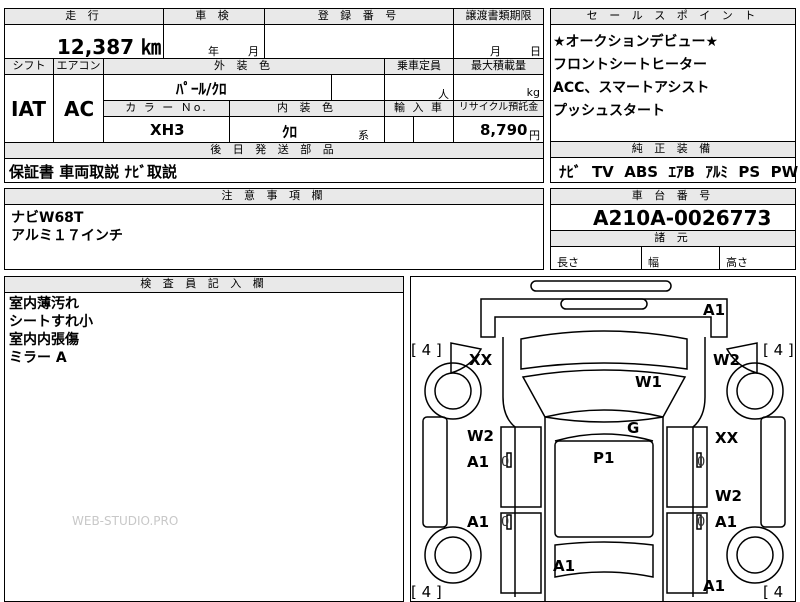 This screenshot has width=800, height=602. Describe the element at coordinates (673, 196) in the screenshot. I see `chassis-header: 車 台 番 号` at that location.